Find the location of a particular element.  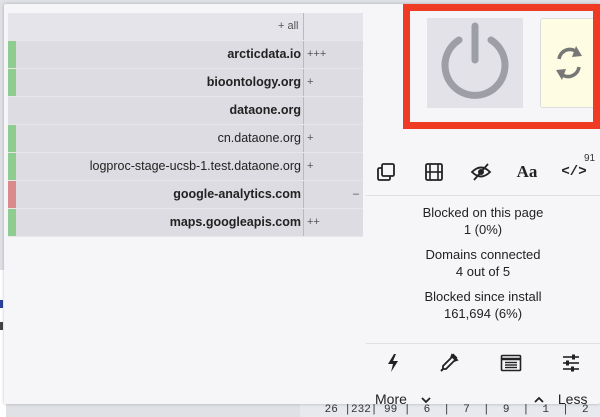

sliders-icon is located at coordinates (571, 363).